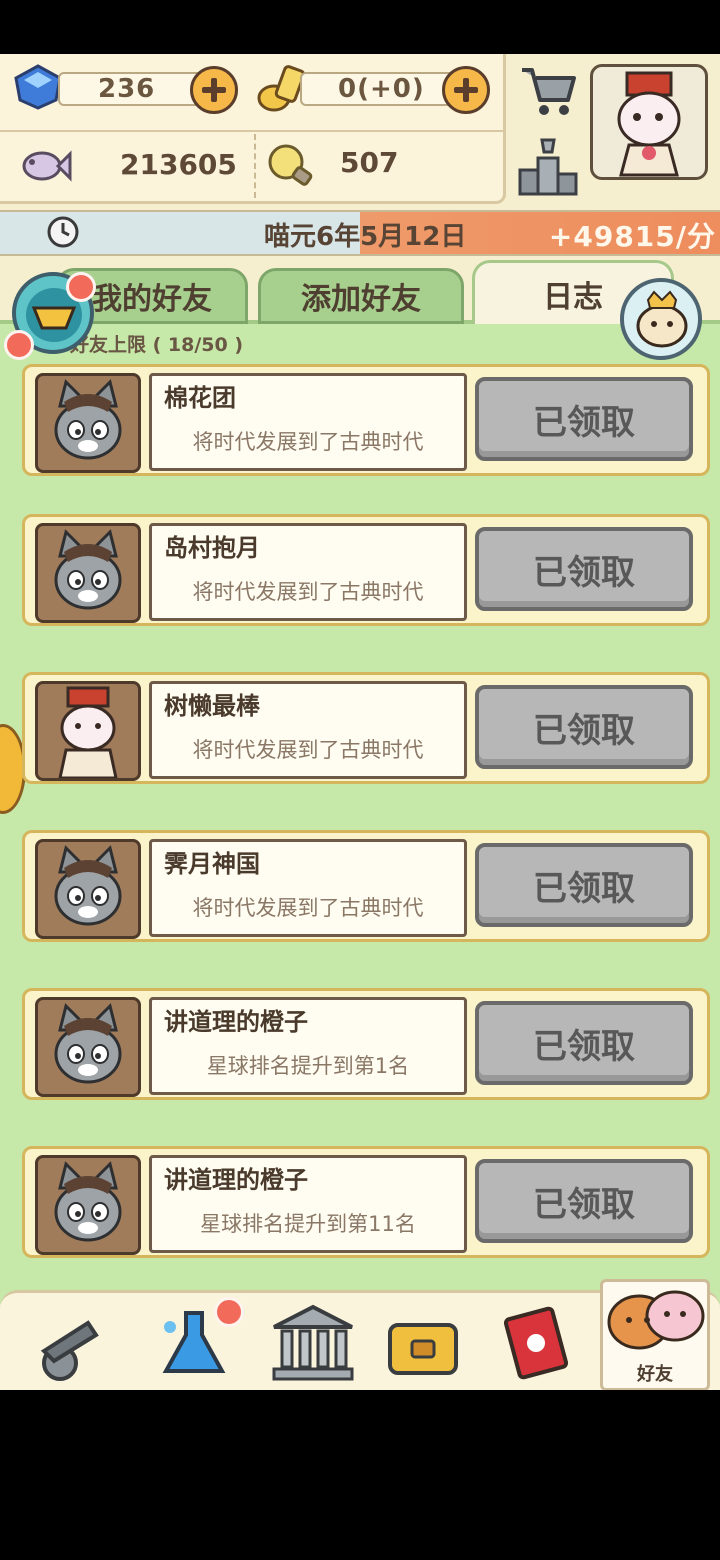 Image resolution: width=720 pixels, height=1560 pixels. I want to click on log-entry: 讲道理的橙子 星球排名提升到第1名 已领取, so click(366, 1044).